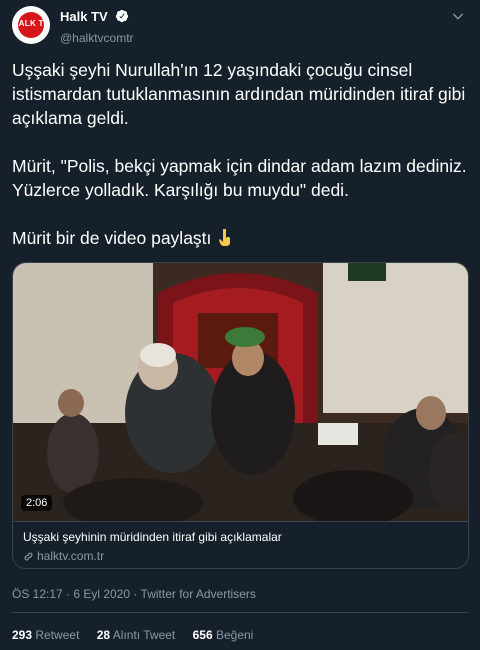 This screenshot has width=480, height=650. I want to click on like-count: 656 Beğeni, so click(223, 635).